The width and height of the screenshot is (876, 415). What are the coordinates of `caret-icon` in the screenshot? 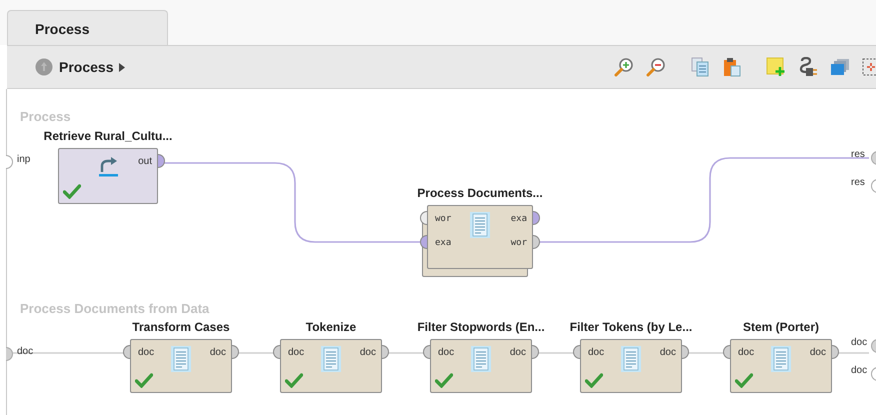 It's located at (122, 67).